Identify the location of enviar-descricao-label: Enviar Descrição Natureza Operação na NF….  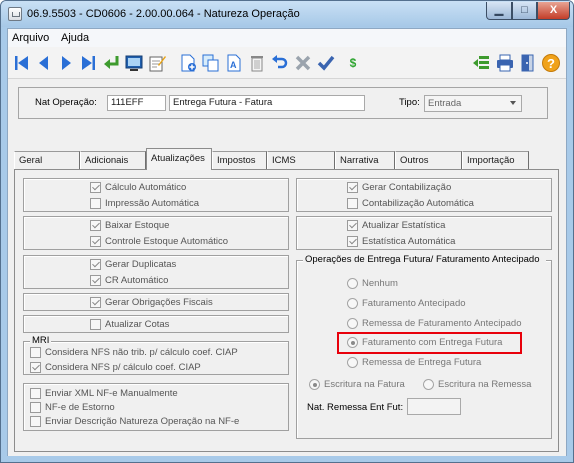
(142, 421).